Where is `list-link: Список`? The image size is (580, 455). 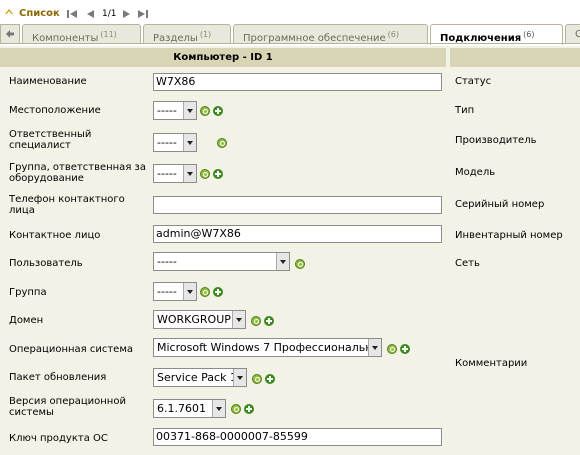
list-link: Список is located at coordinates (39, 14).